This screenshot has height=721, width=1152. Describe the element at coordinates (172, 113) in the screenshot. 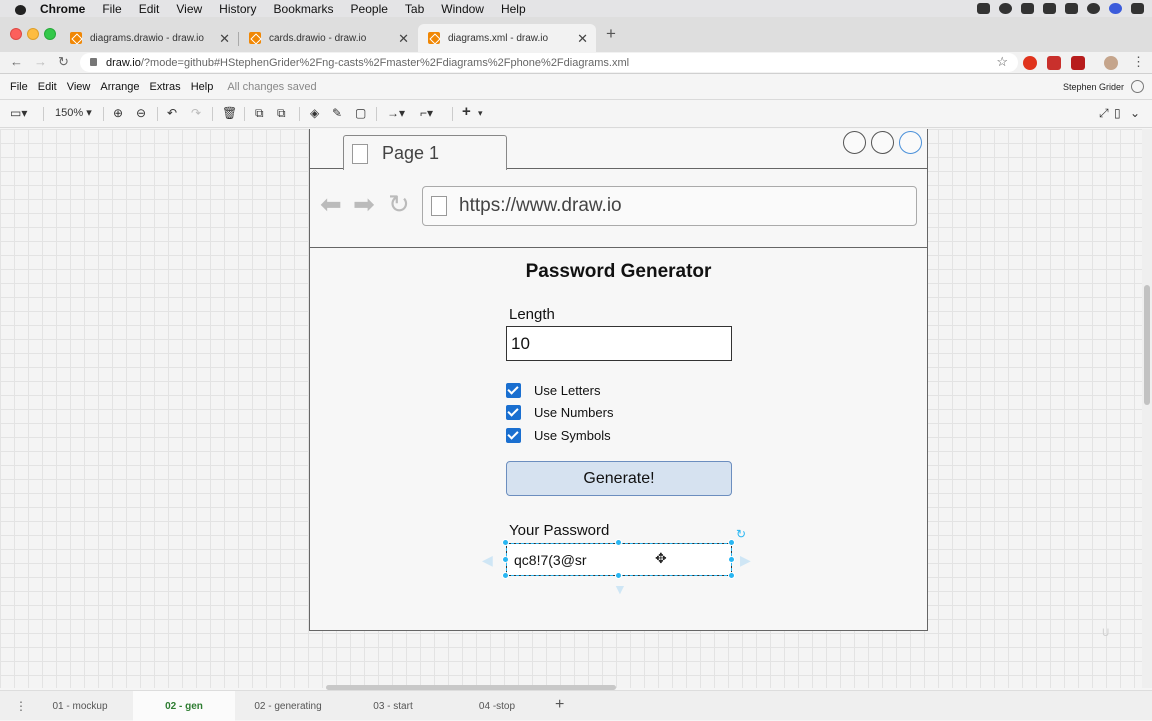

I see `undo-icon: ↶` at that location.